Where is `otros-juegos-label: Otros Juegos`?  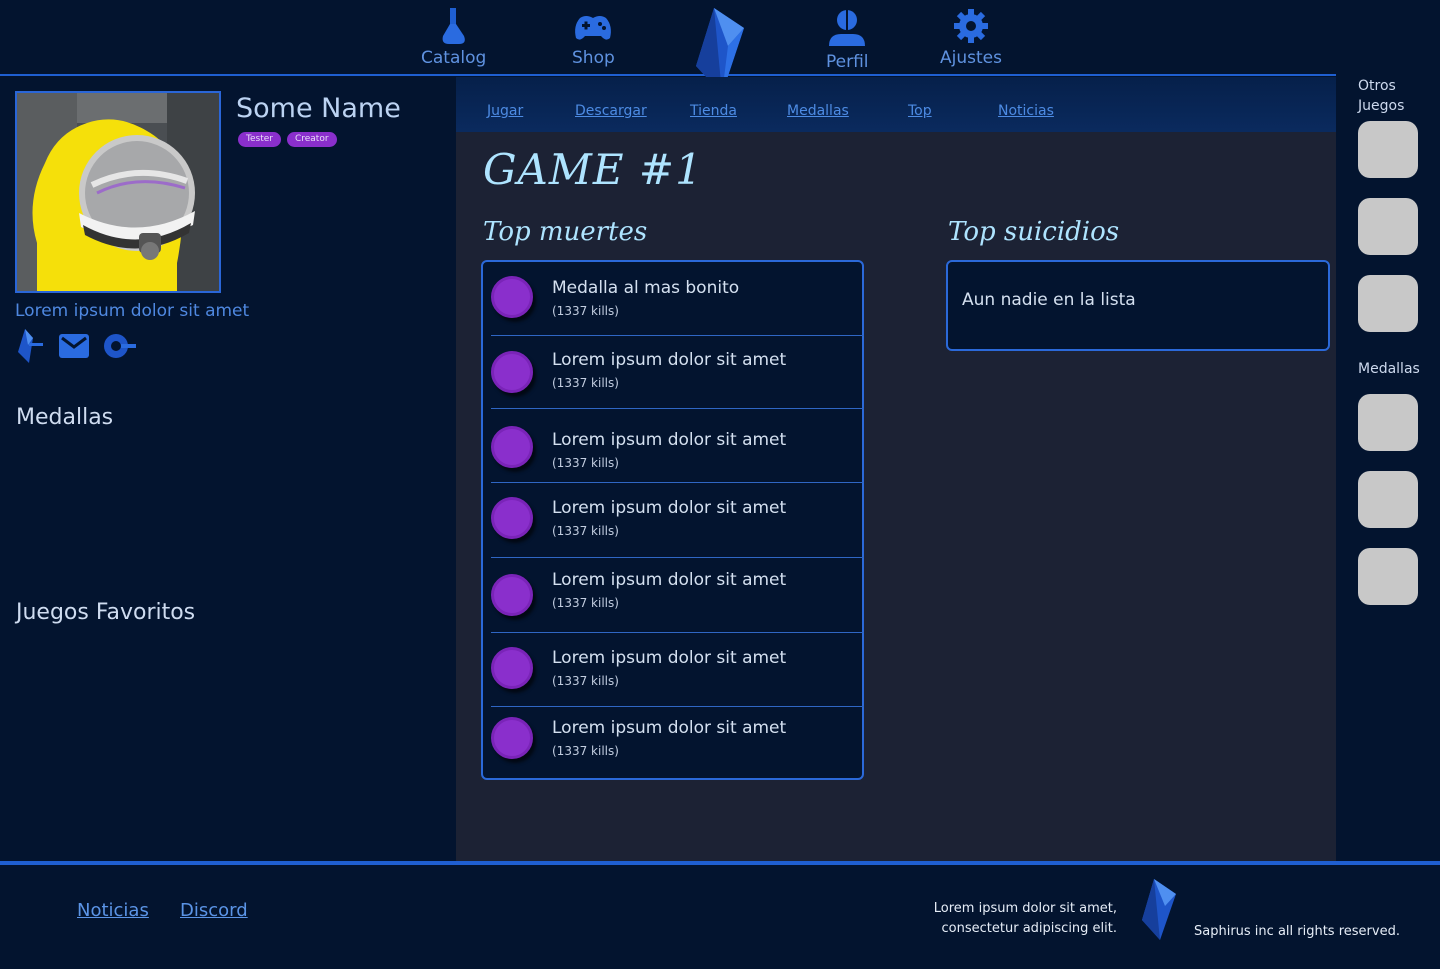 otros-juegos-label: Otros Juegos is located at coordinates (1381, 96).